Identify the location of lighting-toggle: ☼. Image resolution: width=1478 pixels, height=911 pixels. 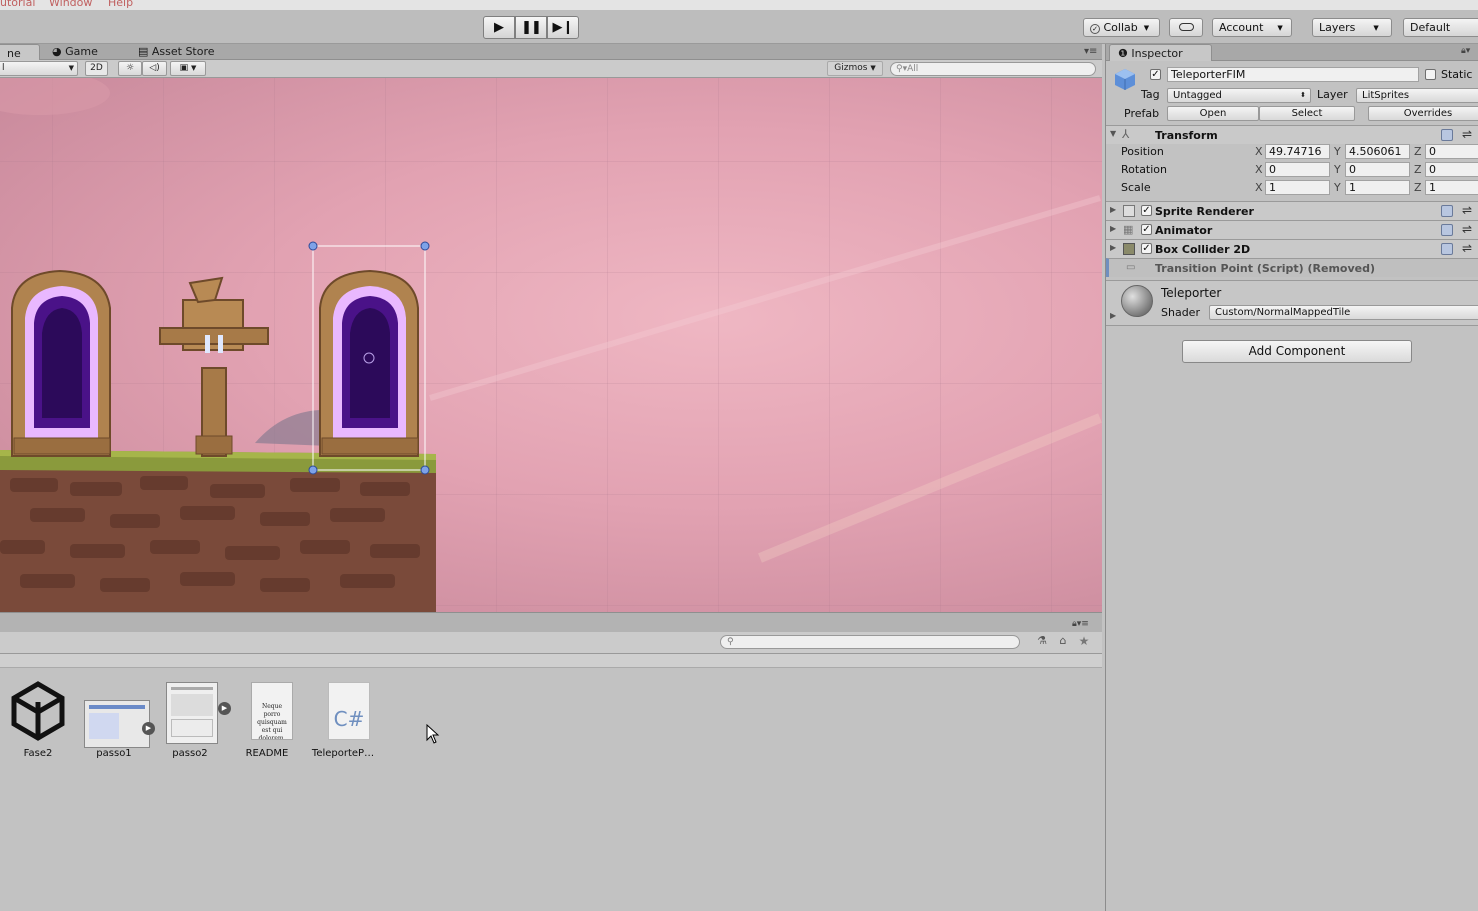
(130, 68).